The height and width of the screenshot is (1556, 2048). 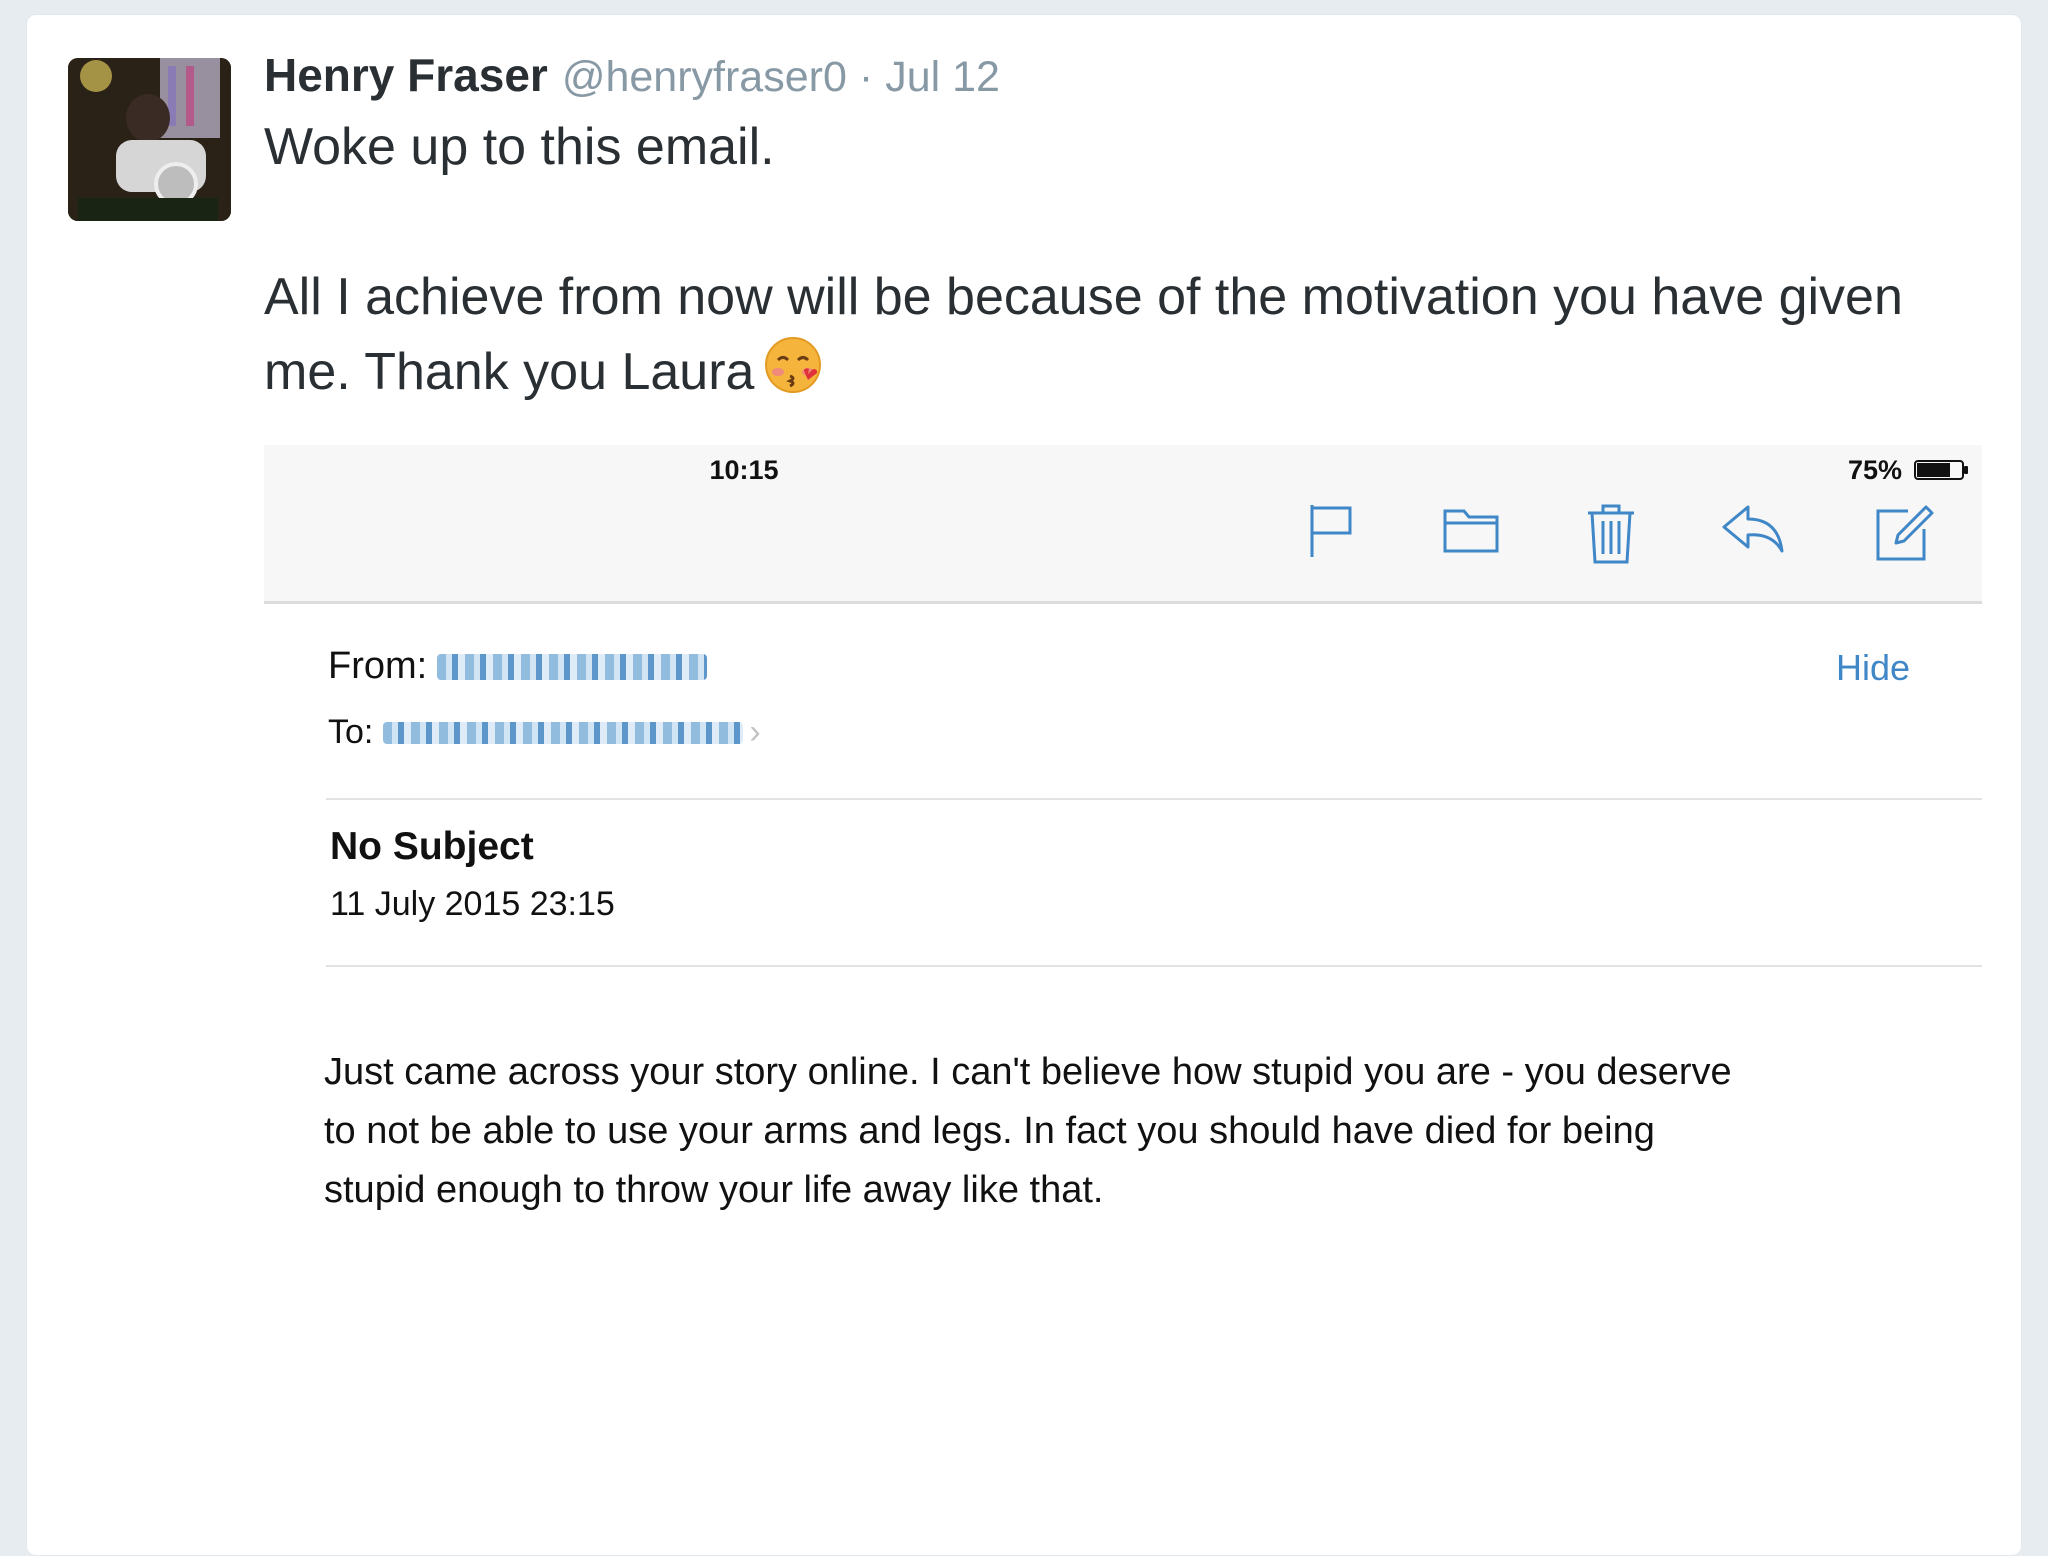 What do you see at coordinates (1904, 535) in the screenshot?
I see `compose-icon` at bounding box center [1904, 535].